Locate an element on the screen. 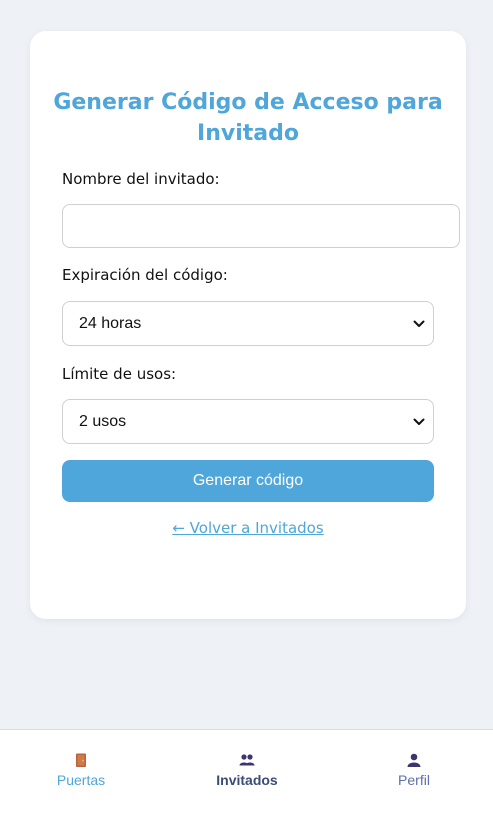 The height and width of the screenshot is (818, 493). nav-item-perfil: Perfil is located at coordinates (414, 770).